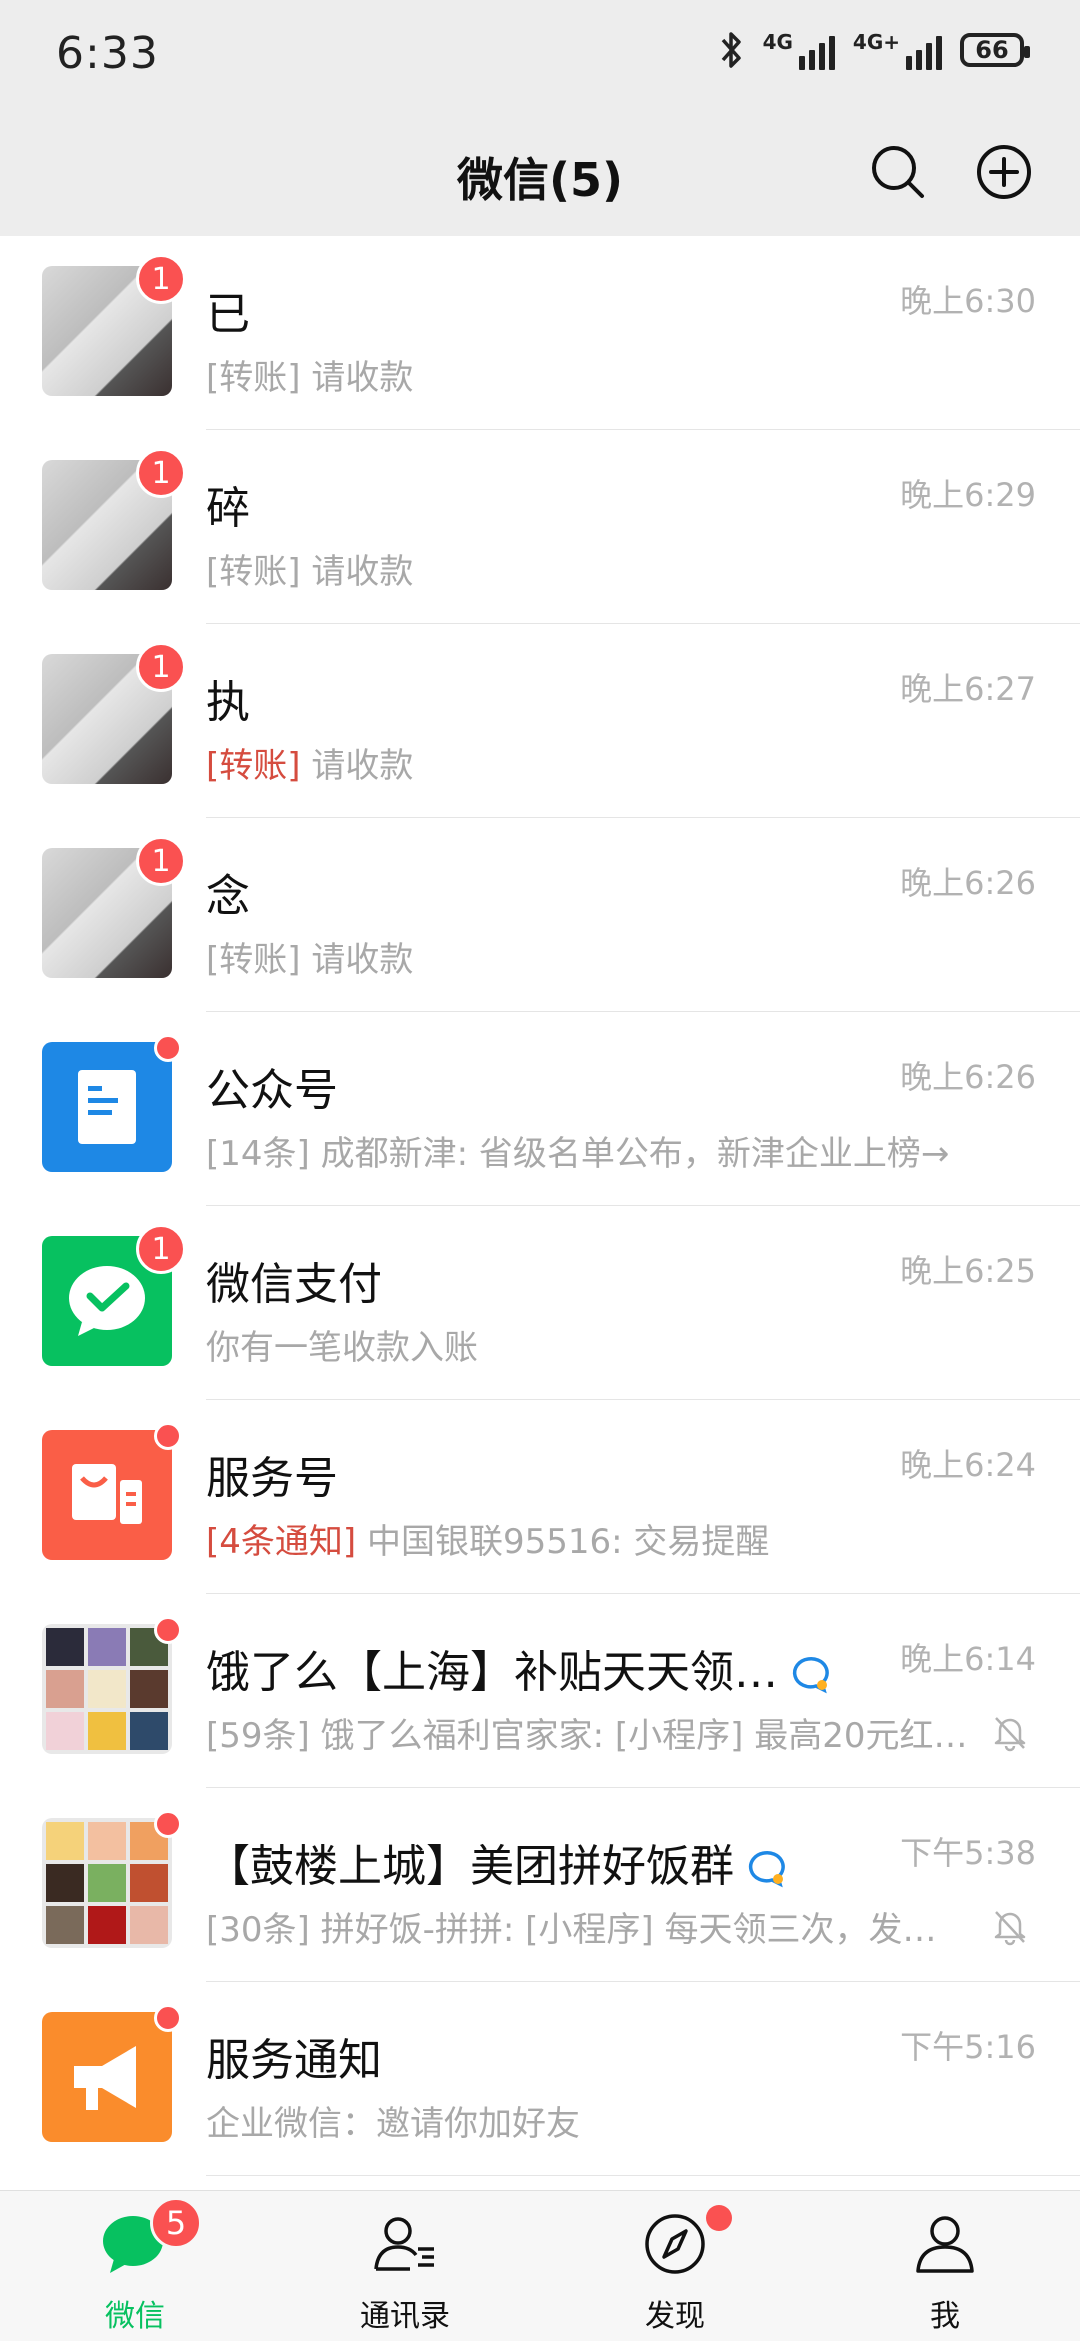 This screenshot has width=1080, height=2341. Describe the element at coordinates (719, 2218) in the screenshot. I see `tab-unread-dot` at that location.